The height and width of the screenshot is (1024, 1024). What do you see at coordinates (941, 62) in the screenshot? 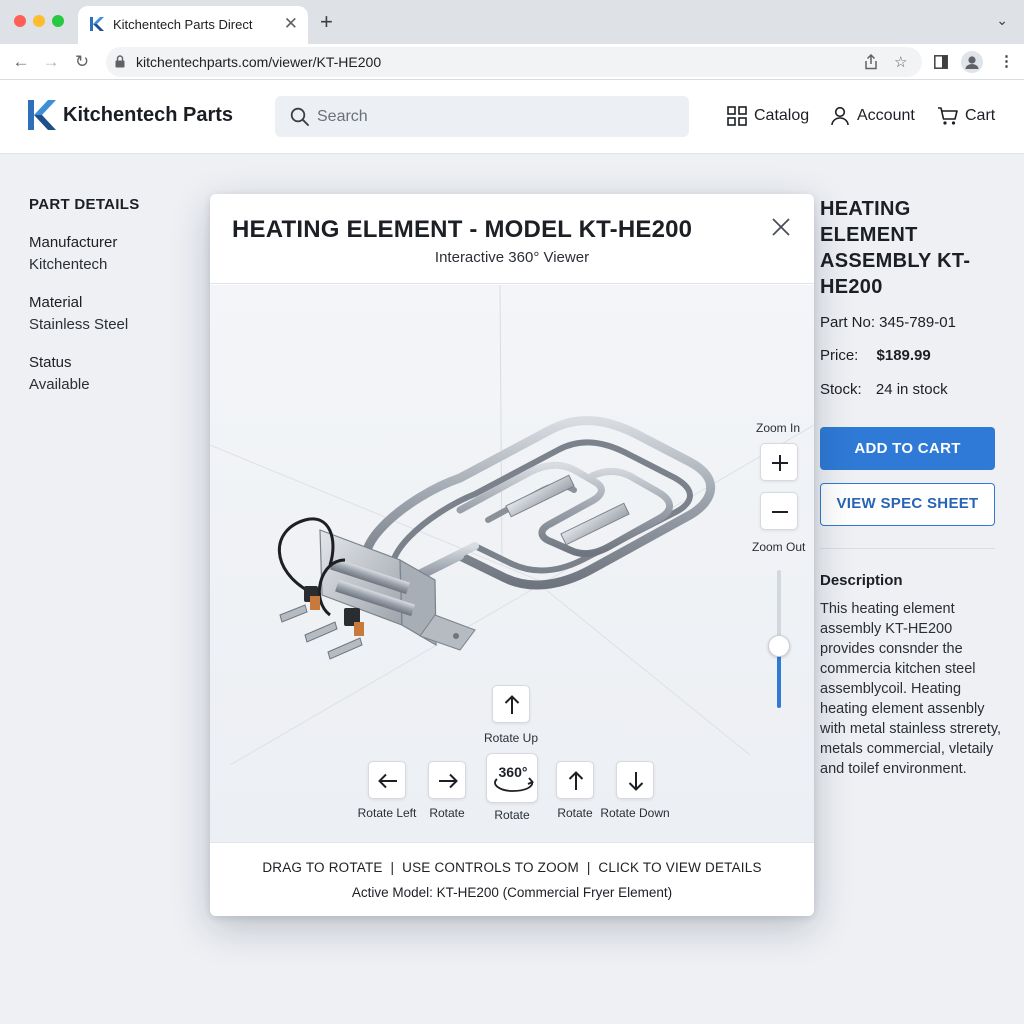
I see `sidebar-icon` at bounding box center [941, 62].